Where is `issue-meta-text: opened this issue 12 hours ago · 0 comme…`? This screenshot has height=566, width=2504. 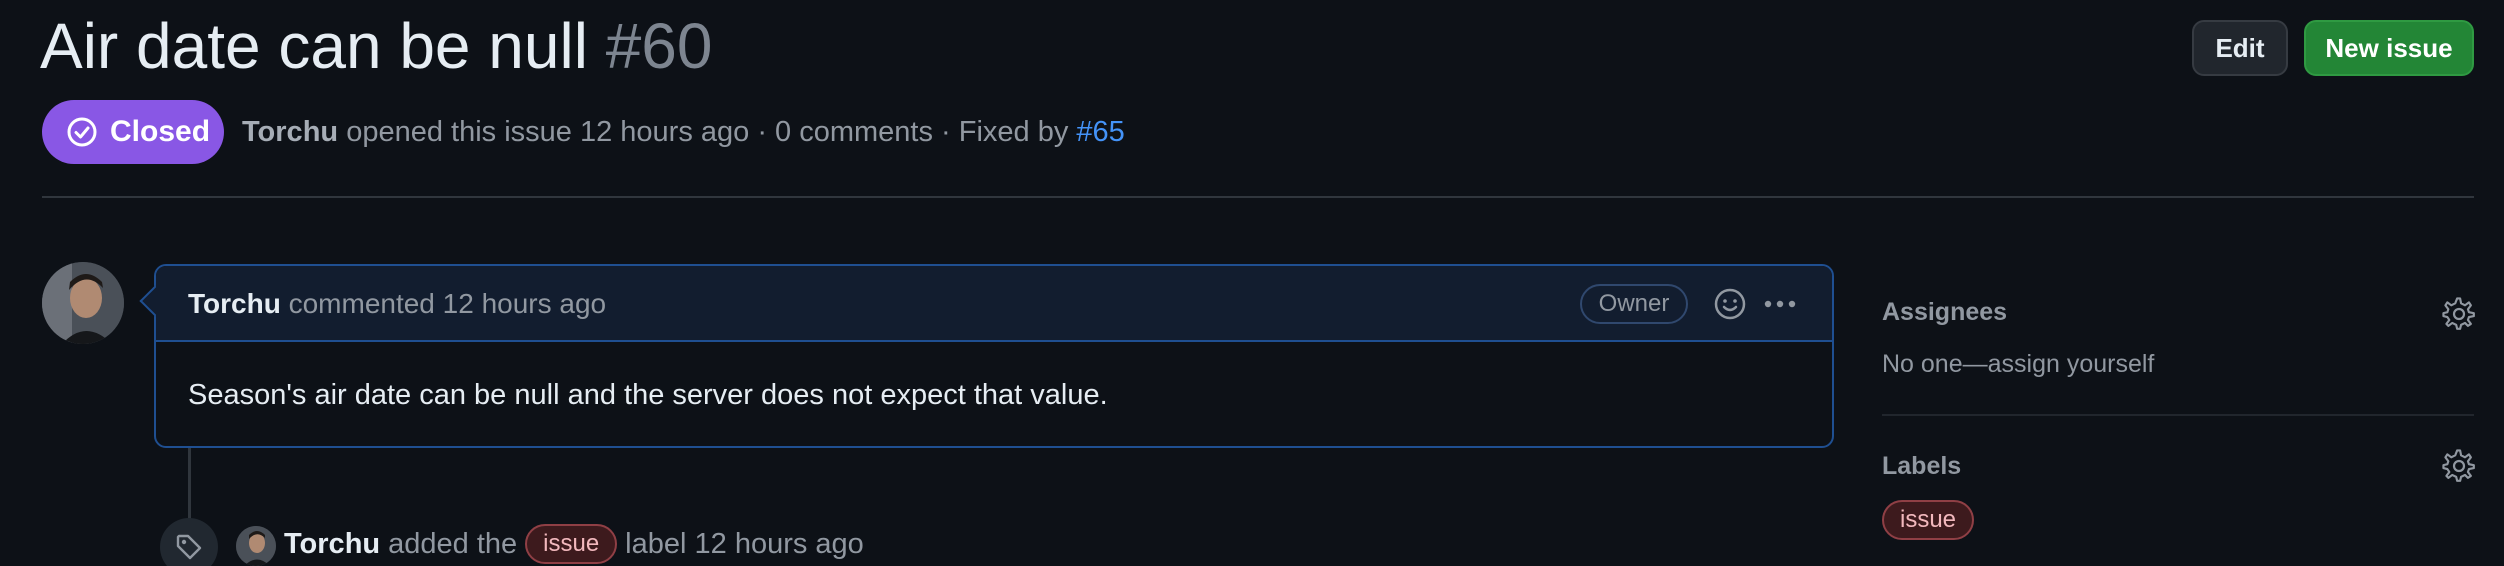
issue-meta-text: opened this issue 12 hours ago · 0 comme… is located at coordinates (707, 132).